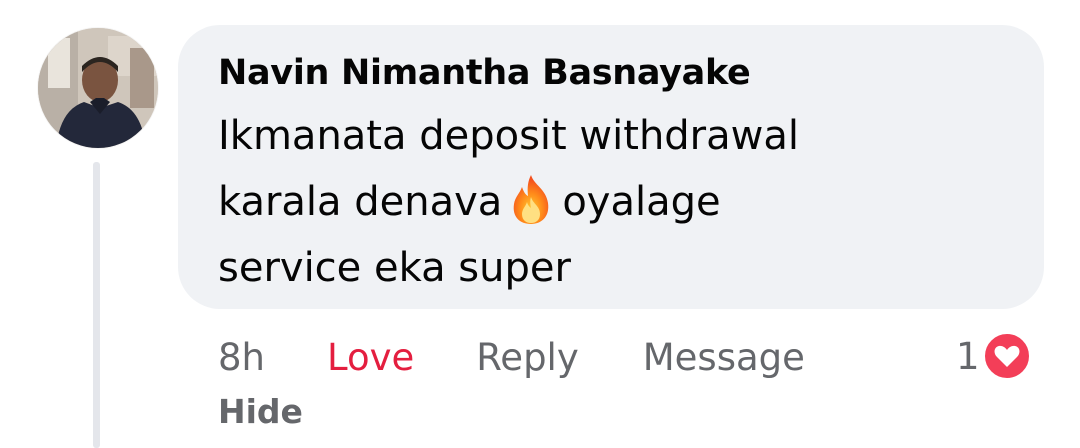 The image size is (1080, 448). I want to click on thread-line, so click(96, 305).